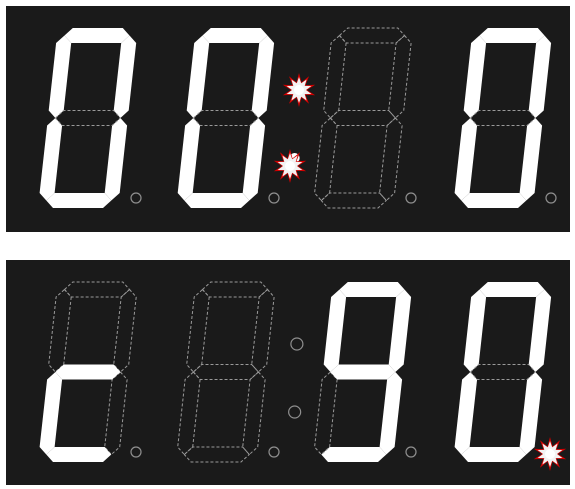 The image size is (575, 489). Describe the element at coordinates (295, 412) in the screenshot. I see `colon-dot-lower` at that location.